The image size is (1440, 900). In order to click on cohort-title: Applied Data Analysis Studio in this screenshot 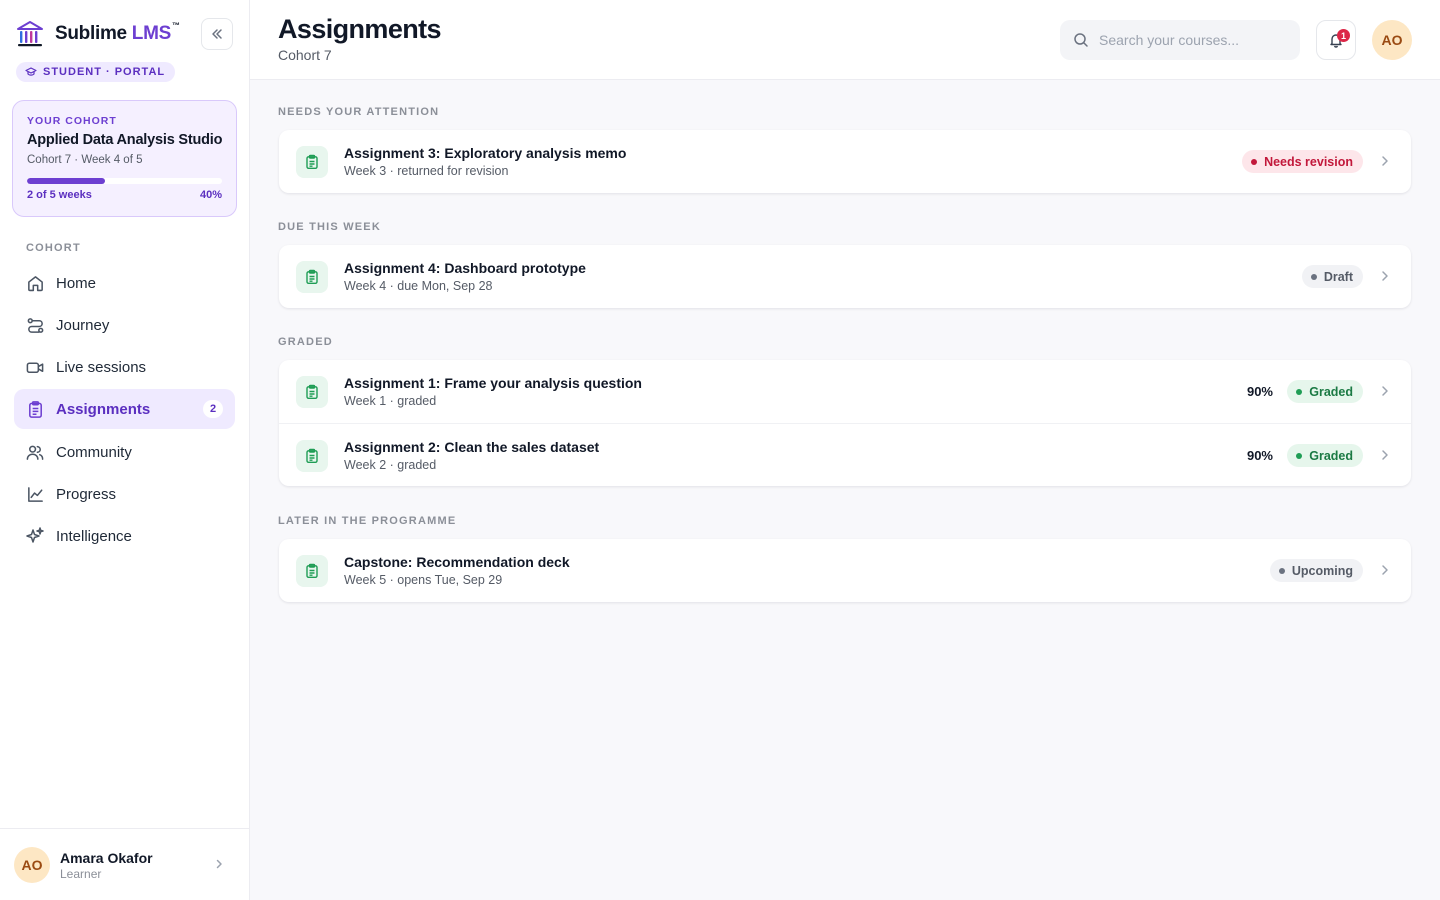, I will do `click(125, 140)`.